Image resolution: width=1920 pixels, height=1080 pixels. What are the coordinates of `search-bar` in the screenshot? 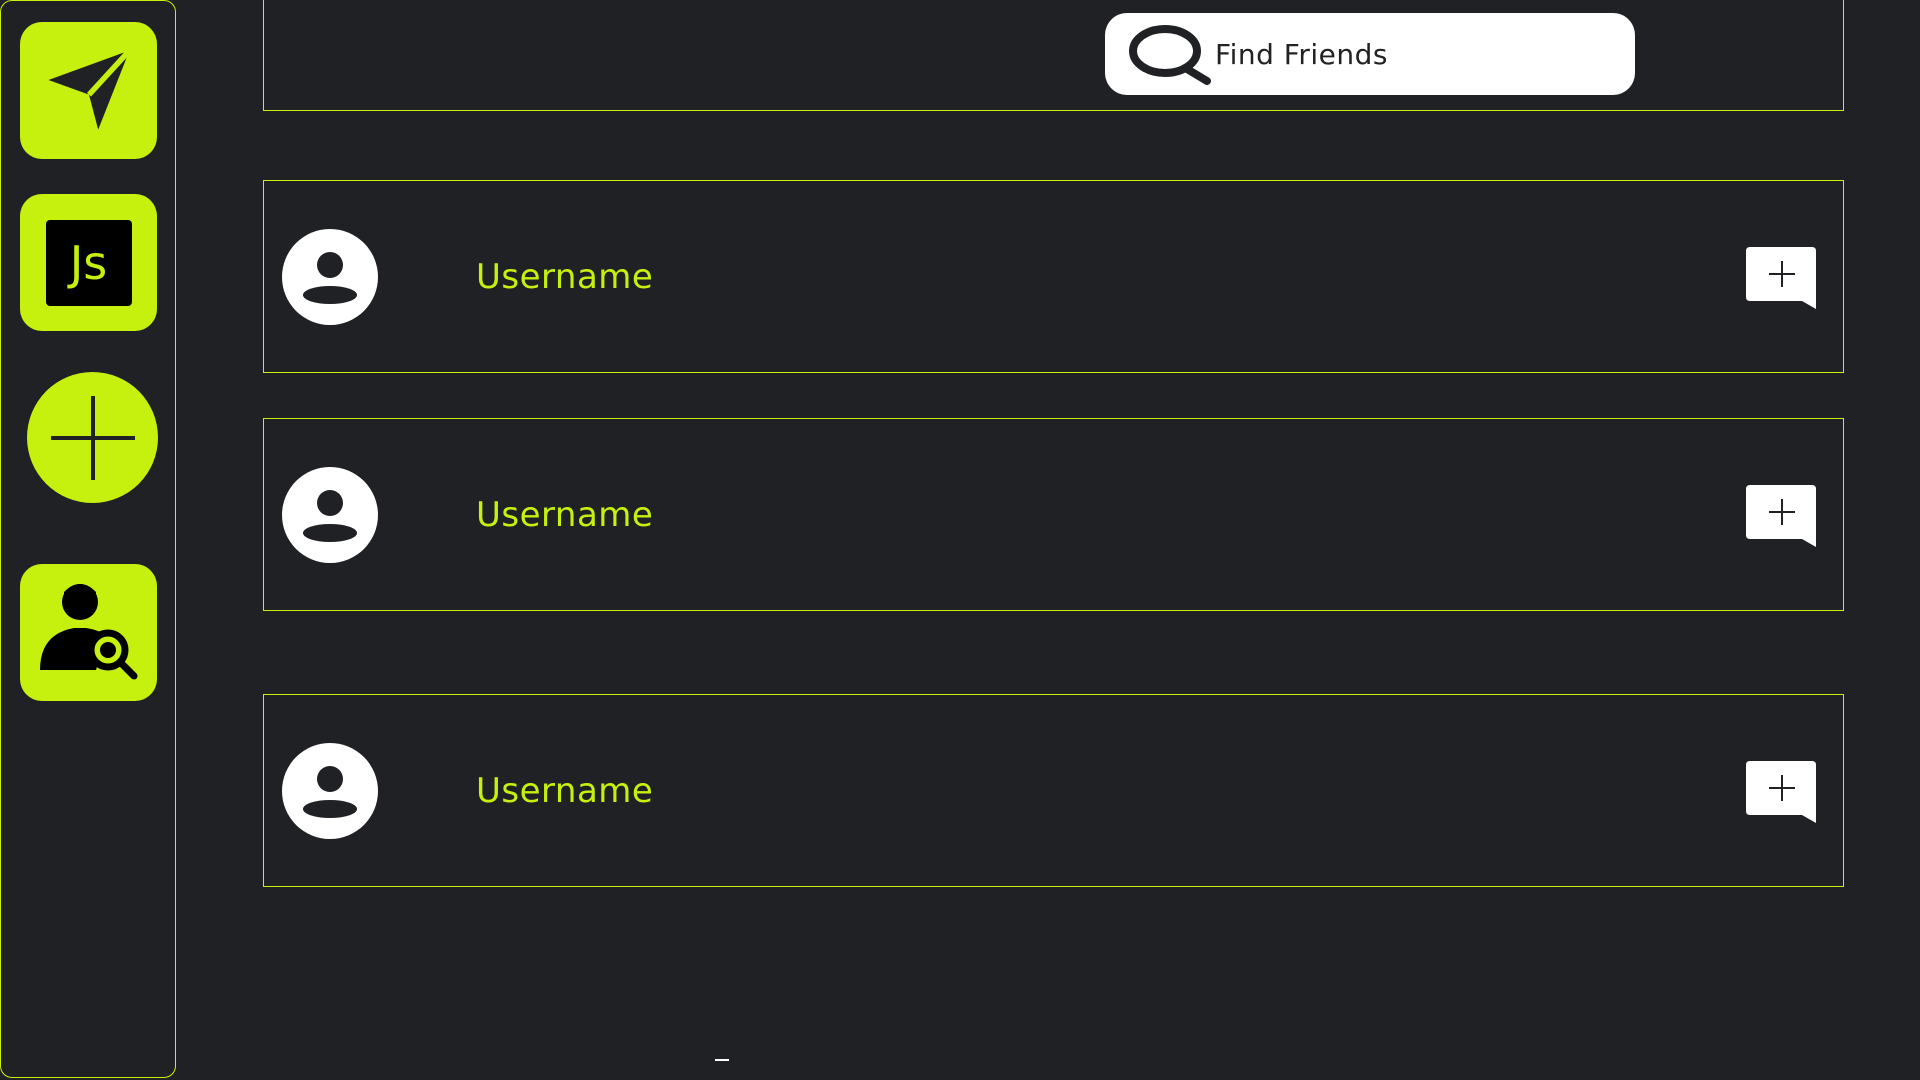 It's located at (1370, 54).